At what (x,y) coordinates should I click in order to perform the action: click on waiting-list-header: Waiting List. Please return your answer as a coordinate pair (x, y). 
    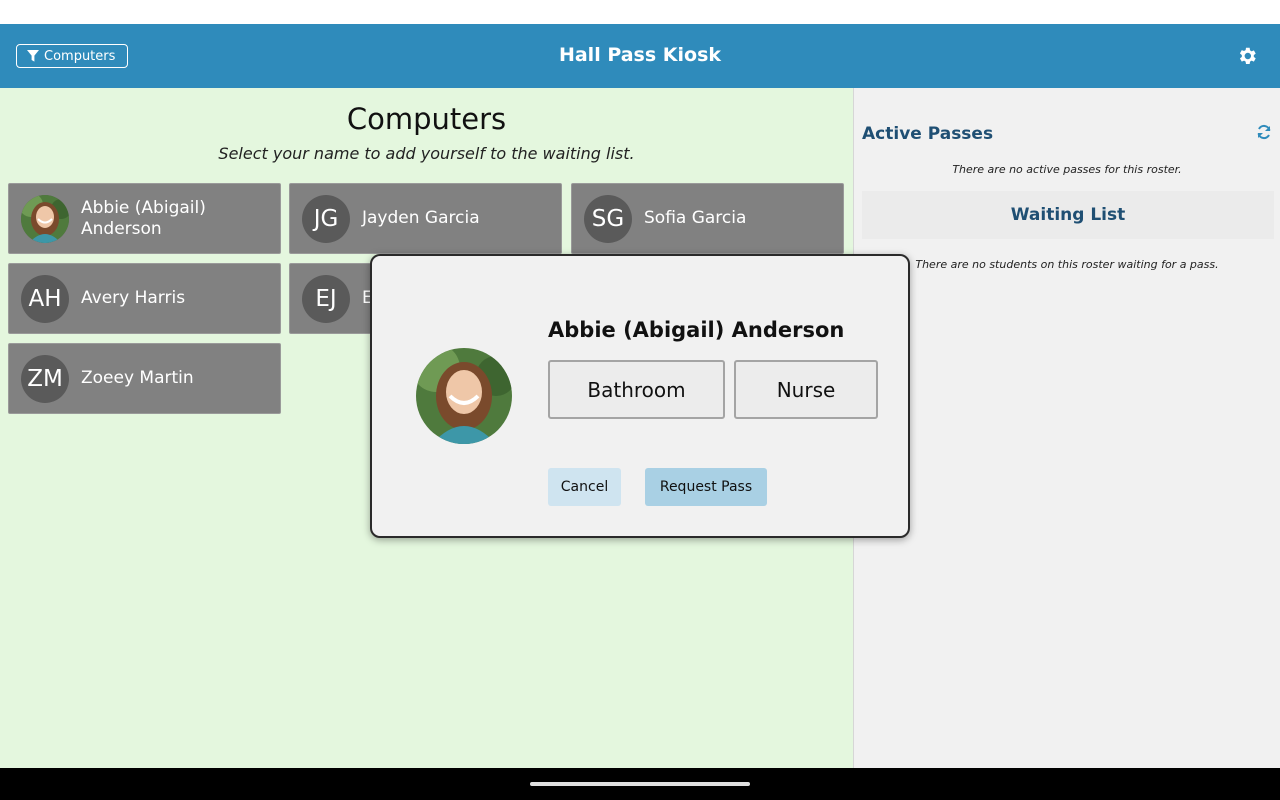
    Looking at the image, I should click on (1068, 215).